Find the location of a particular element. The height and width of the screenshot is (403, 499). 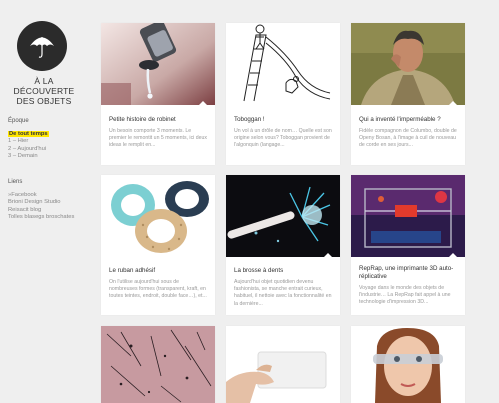

card-image-impermeable is located at coordinates (408, 64).